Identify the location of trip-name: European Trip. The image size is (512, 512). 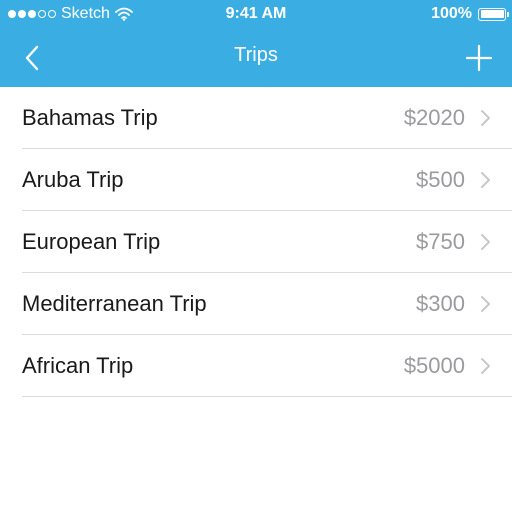
(91, 241).